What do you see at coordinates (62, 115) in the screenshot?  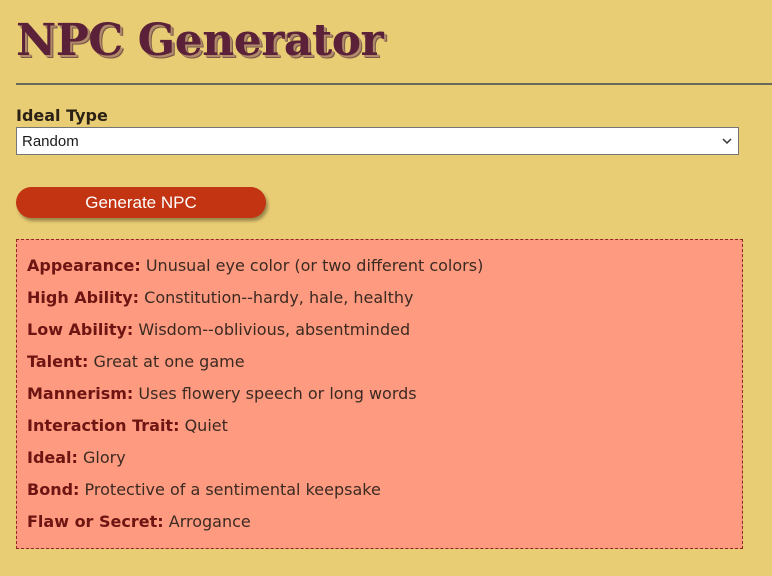 I see `ideal-type-label: Ideal Type` at bounding box center [62, 115].